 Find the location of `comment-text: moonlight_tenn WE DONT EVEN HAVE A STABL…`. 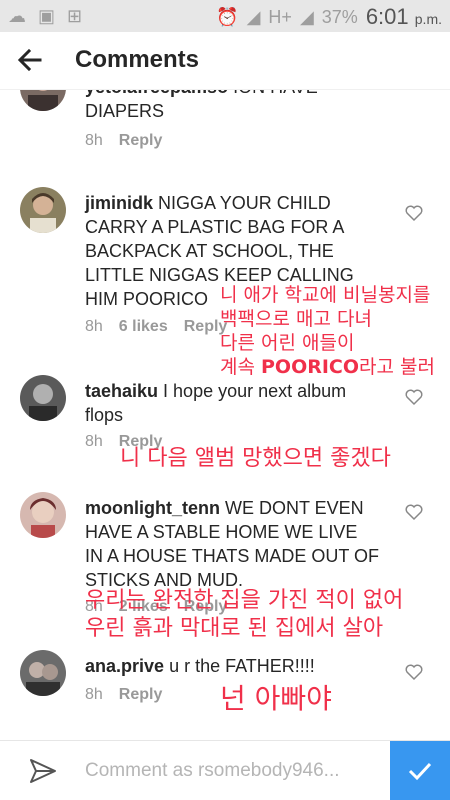

comment-text: moonlight_tenn WE DONT EVEN HAVE A STABL… is located at coordinates (232, 544).